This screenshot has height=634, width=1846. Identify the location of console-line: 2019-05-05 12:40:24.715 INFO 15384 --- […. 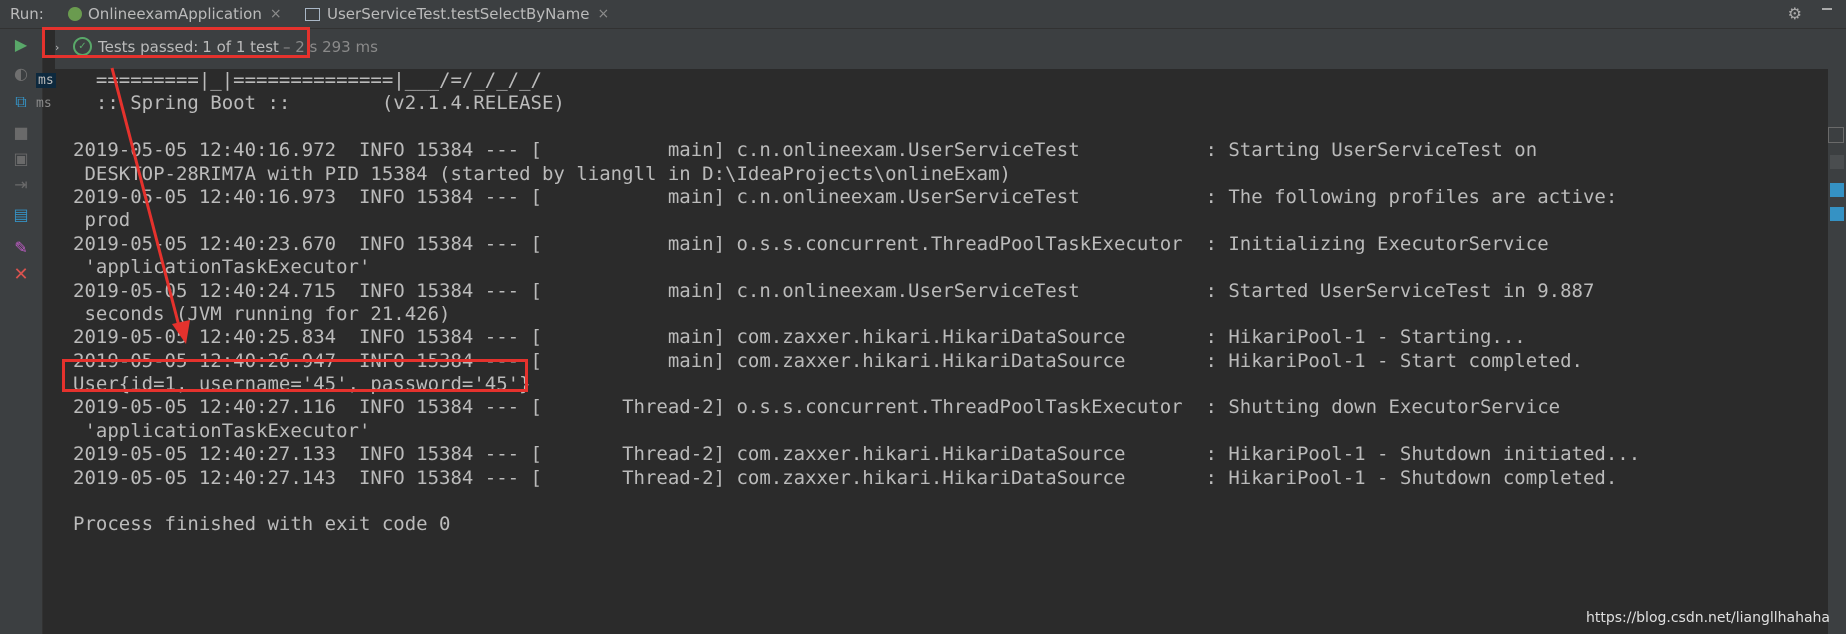
(834, 290).